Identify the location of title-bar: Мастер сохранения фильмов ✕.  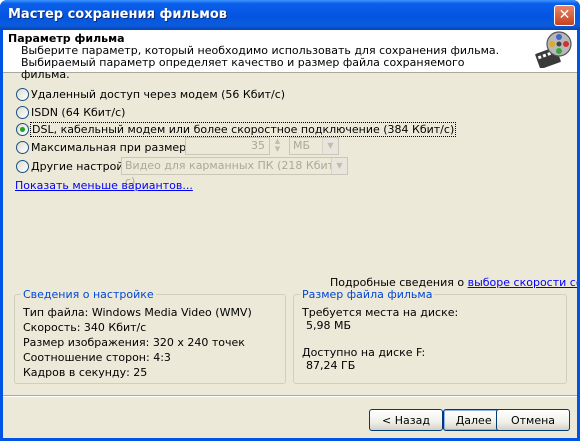
(290, 15).